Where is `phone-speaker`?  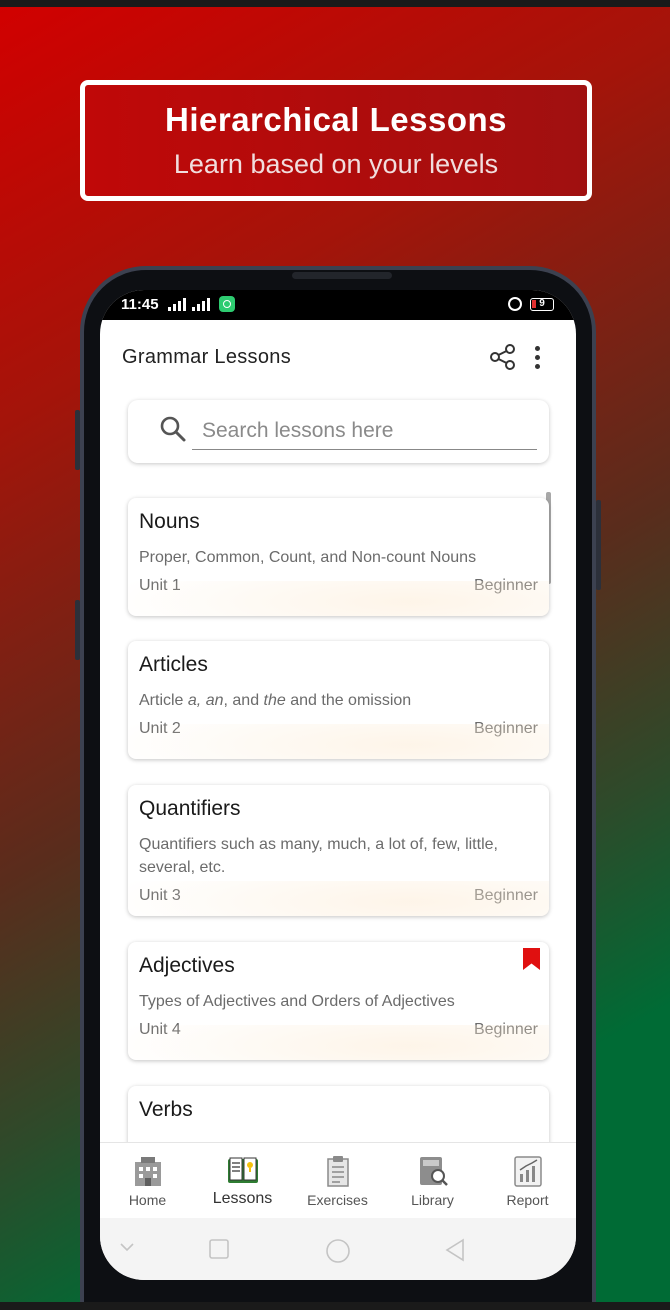 phone-speaker is located at coordinates (342, 275).